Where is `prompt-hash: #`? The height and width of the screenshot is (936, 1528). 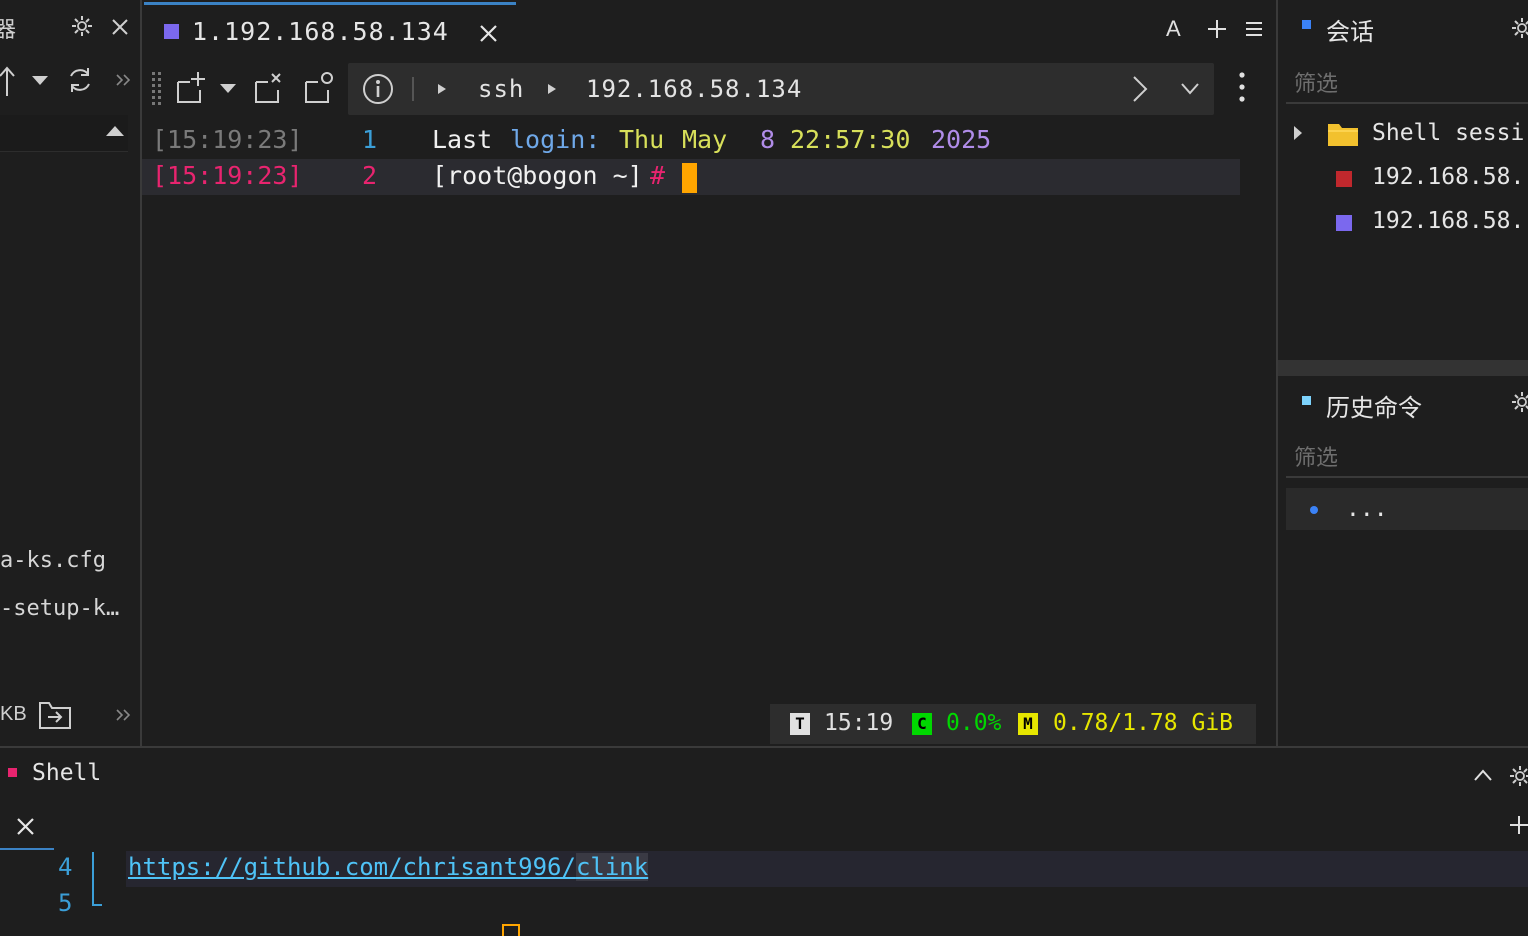
prompt-hash: # is located at coordinates (658, 175).